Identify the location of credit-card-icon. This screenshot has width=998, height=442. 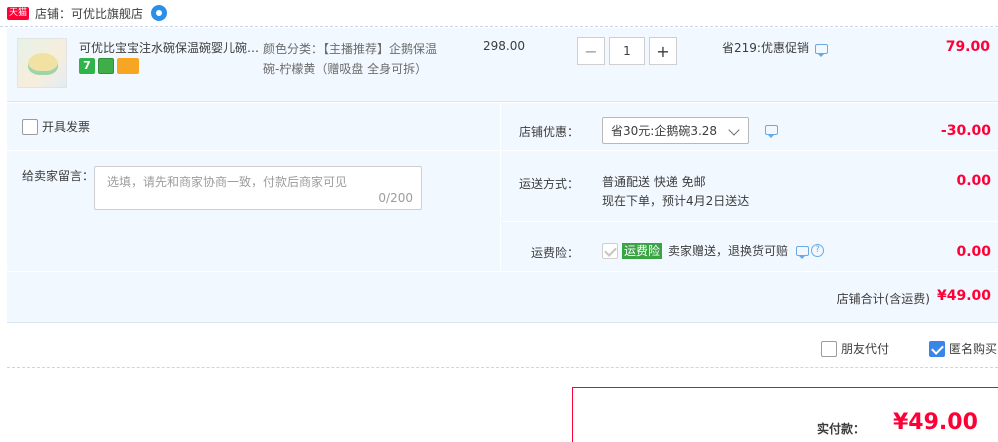
(128, 66).